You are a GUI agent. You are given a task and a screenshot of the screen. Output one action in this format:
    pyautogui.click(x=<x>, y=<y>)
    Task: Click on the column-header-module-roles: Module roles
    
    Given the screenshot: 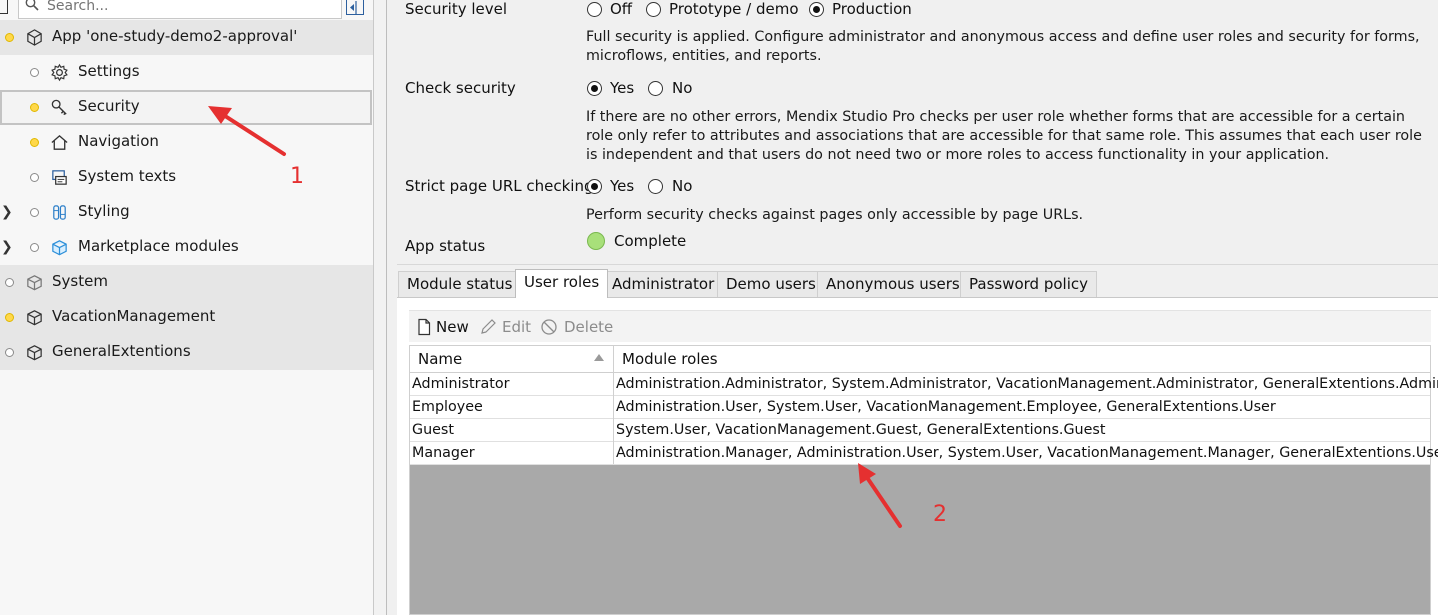 What is the action you would take?
    pyautogui.click(x=670, y=359)
    